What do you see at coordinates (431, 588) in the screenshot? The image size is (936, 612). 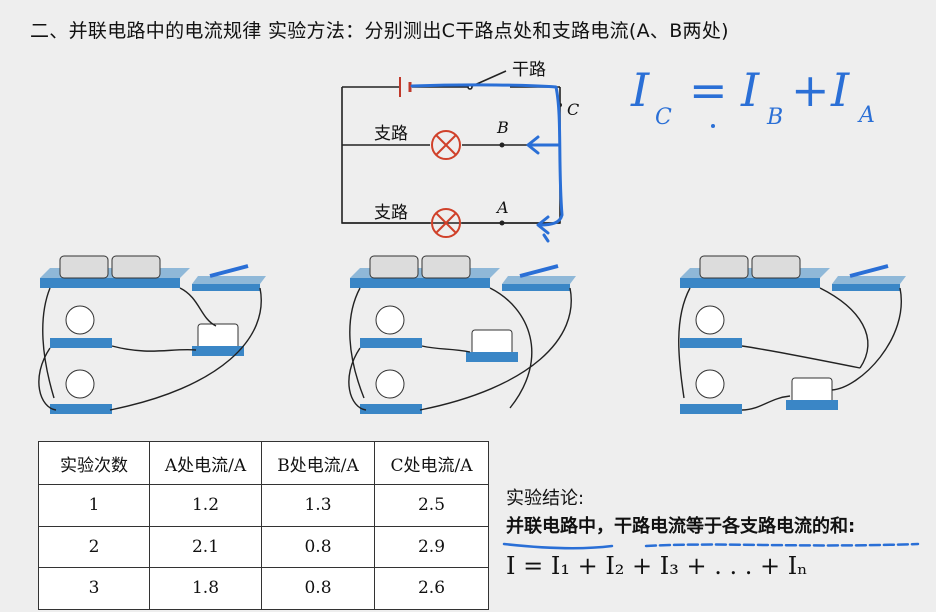 I see `table-cell: 2.6` at bounding box center [431, 588].